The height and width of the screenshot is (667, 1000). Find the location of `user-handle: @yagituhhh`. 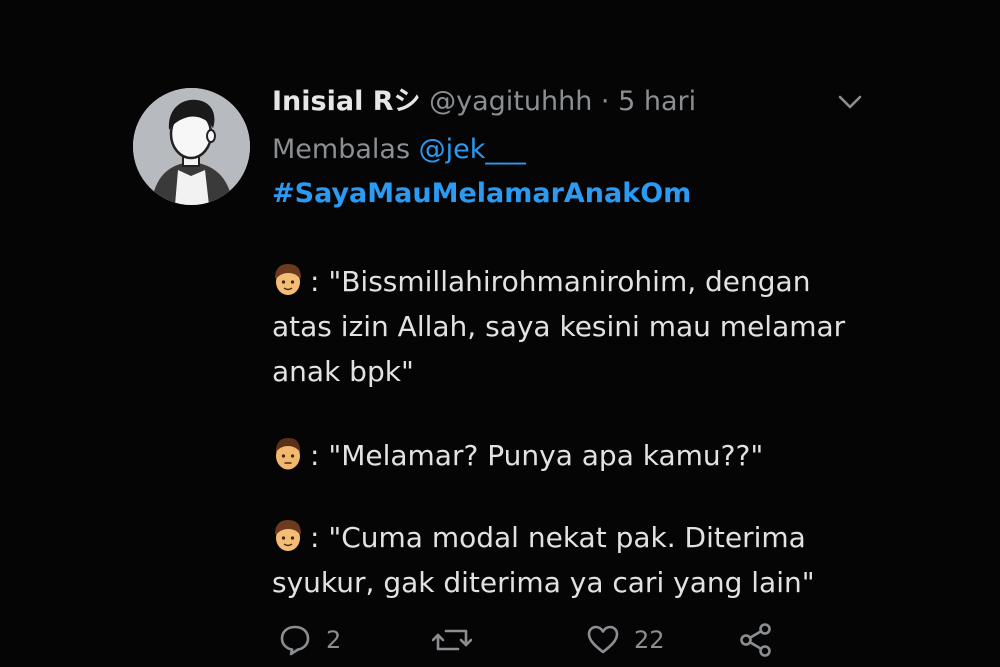

user-handle: @yagituhhh is located at coordinates (510, 101).